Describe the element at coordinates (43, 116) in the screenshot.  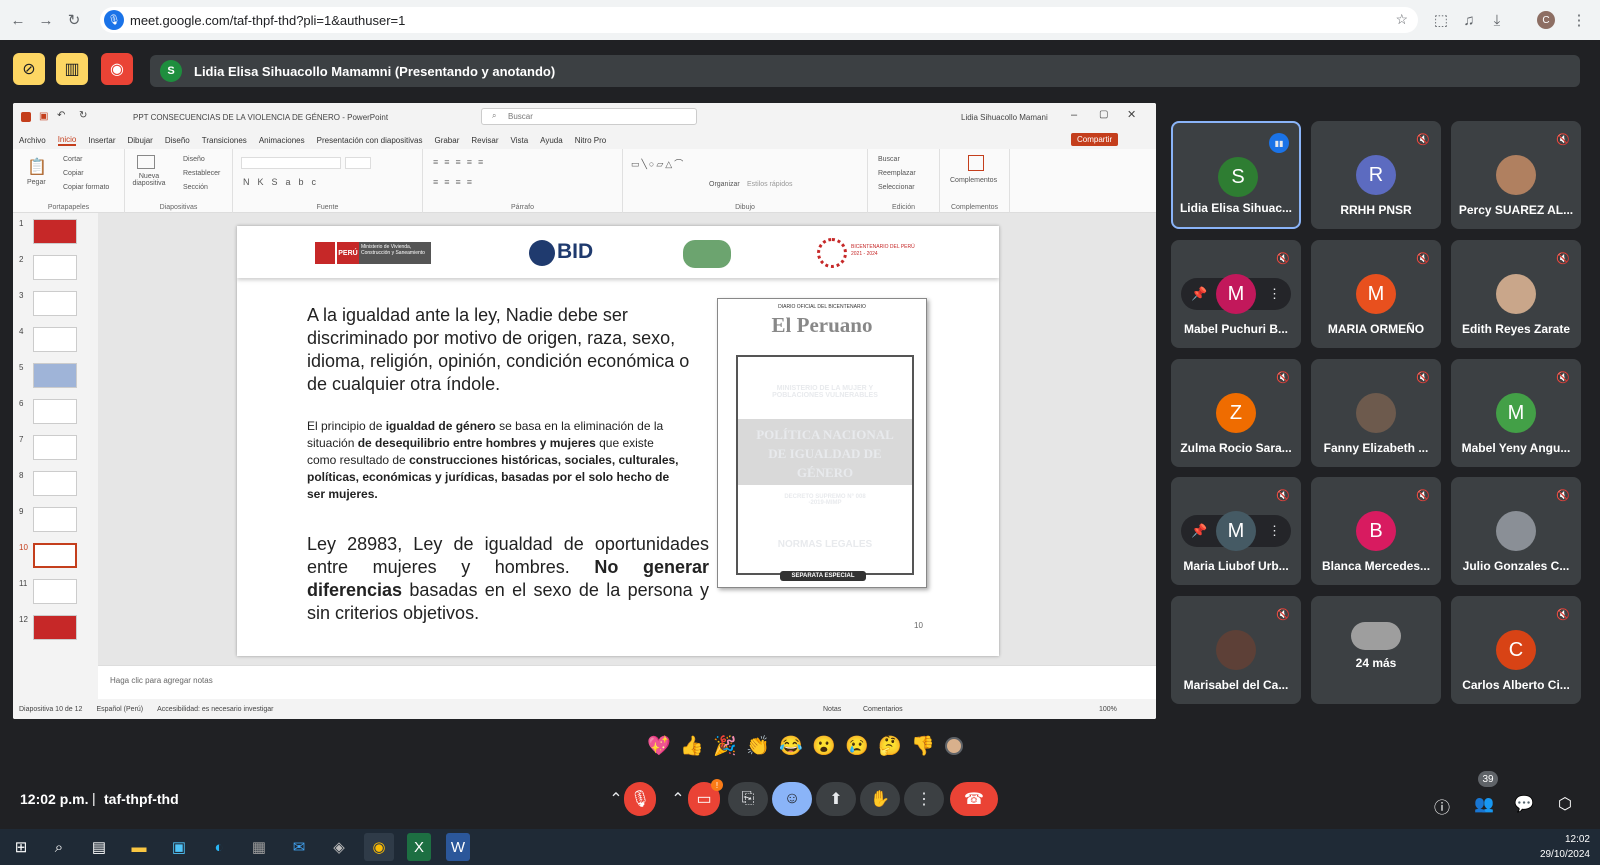
I see `save-icon: ▣` at that location.